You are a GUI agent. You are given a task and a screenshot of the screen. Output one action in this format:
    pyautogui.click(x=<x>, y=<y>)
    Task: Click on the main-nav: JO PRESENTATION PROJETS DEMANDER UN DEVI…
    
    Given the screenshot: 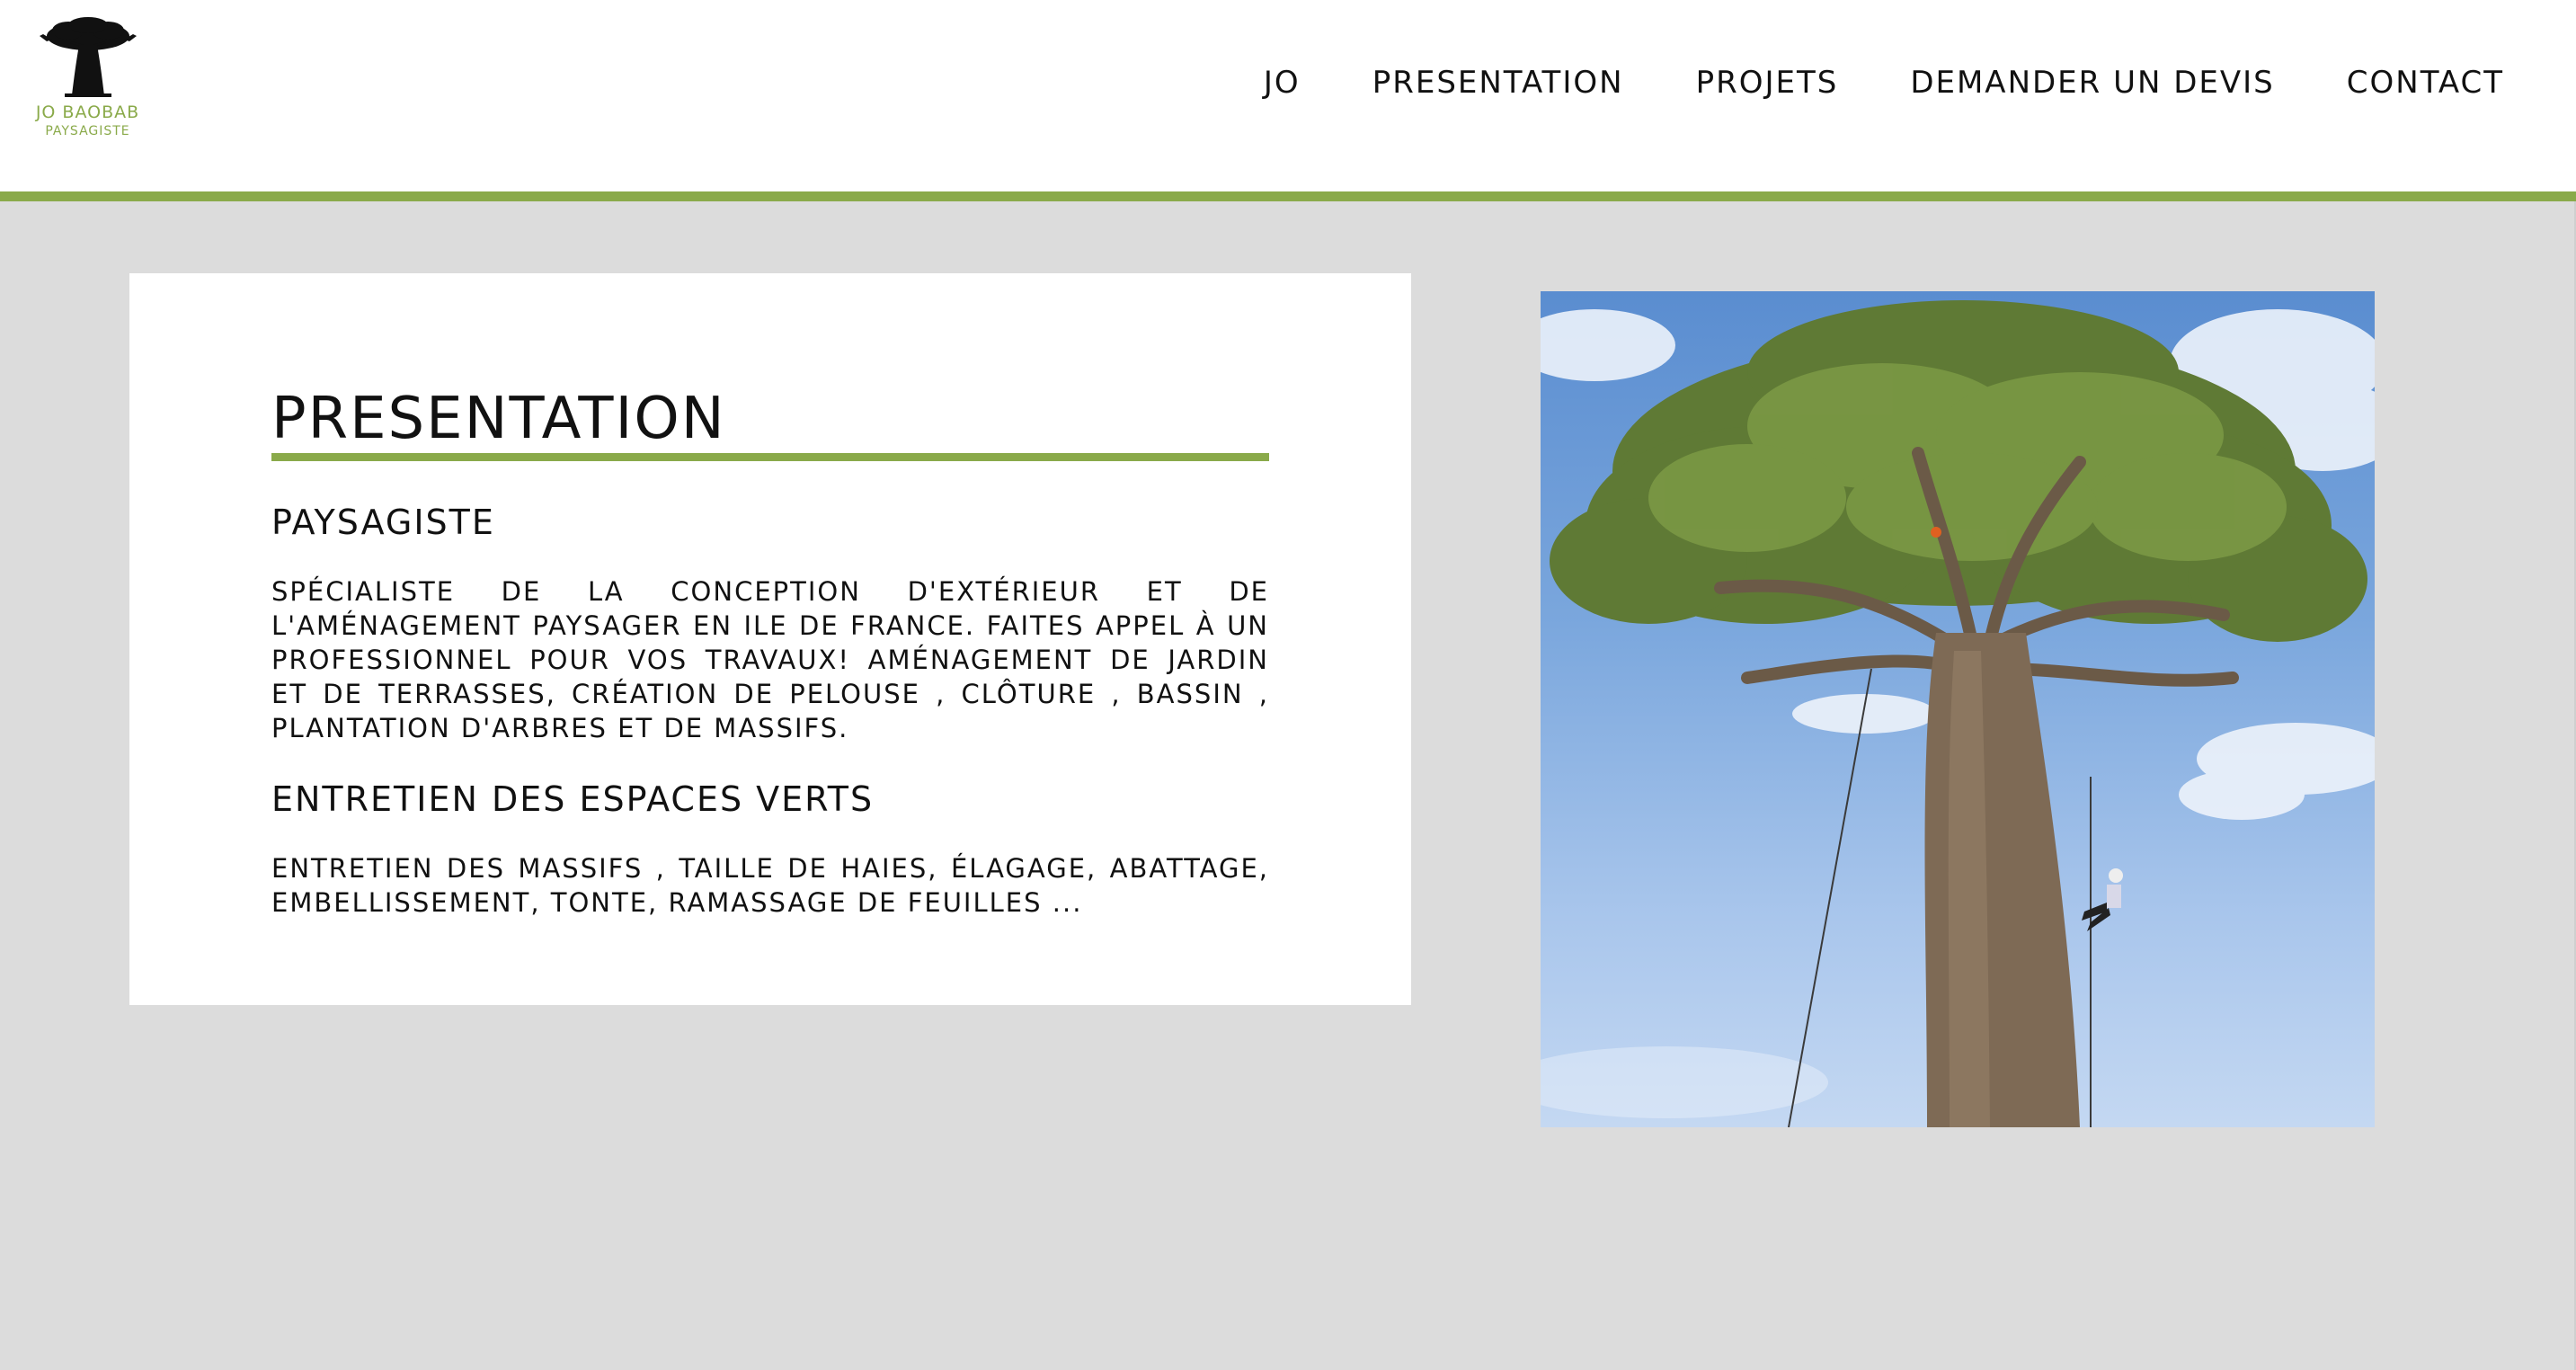 What is the action you would take?
    pyautogui.click(x=1884, y=83)
    